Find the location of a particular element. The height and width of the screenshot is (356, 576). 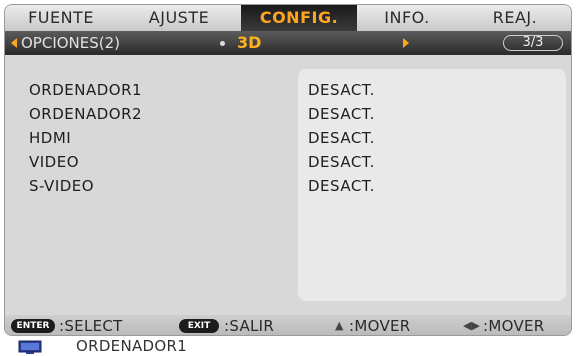

setting-label-hdmi: HDMI is located at coordinates (50, 138).